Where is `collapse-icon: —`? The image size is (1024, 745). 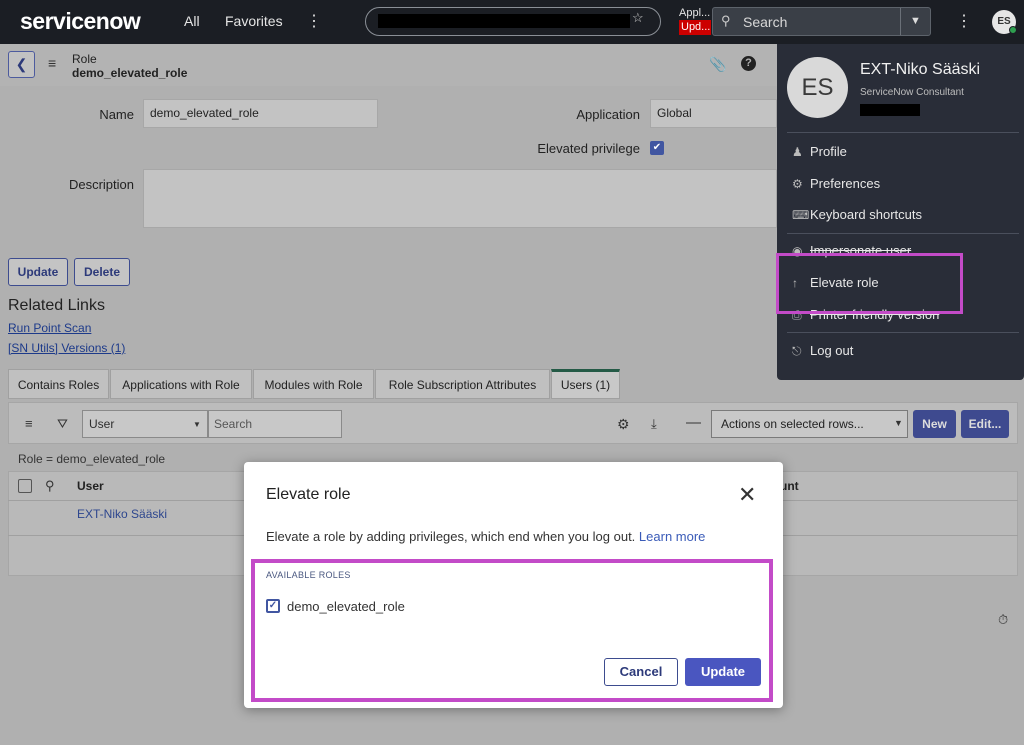 collapse-icon: — is located at coordinates (693, 422).